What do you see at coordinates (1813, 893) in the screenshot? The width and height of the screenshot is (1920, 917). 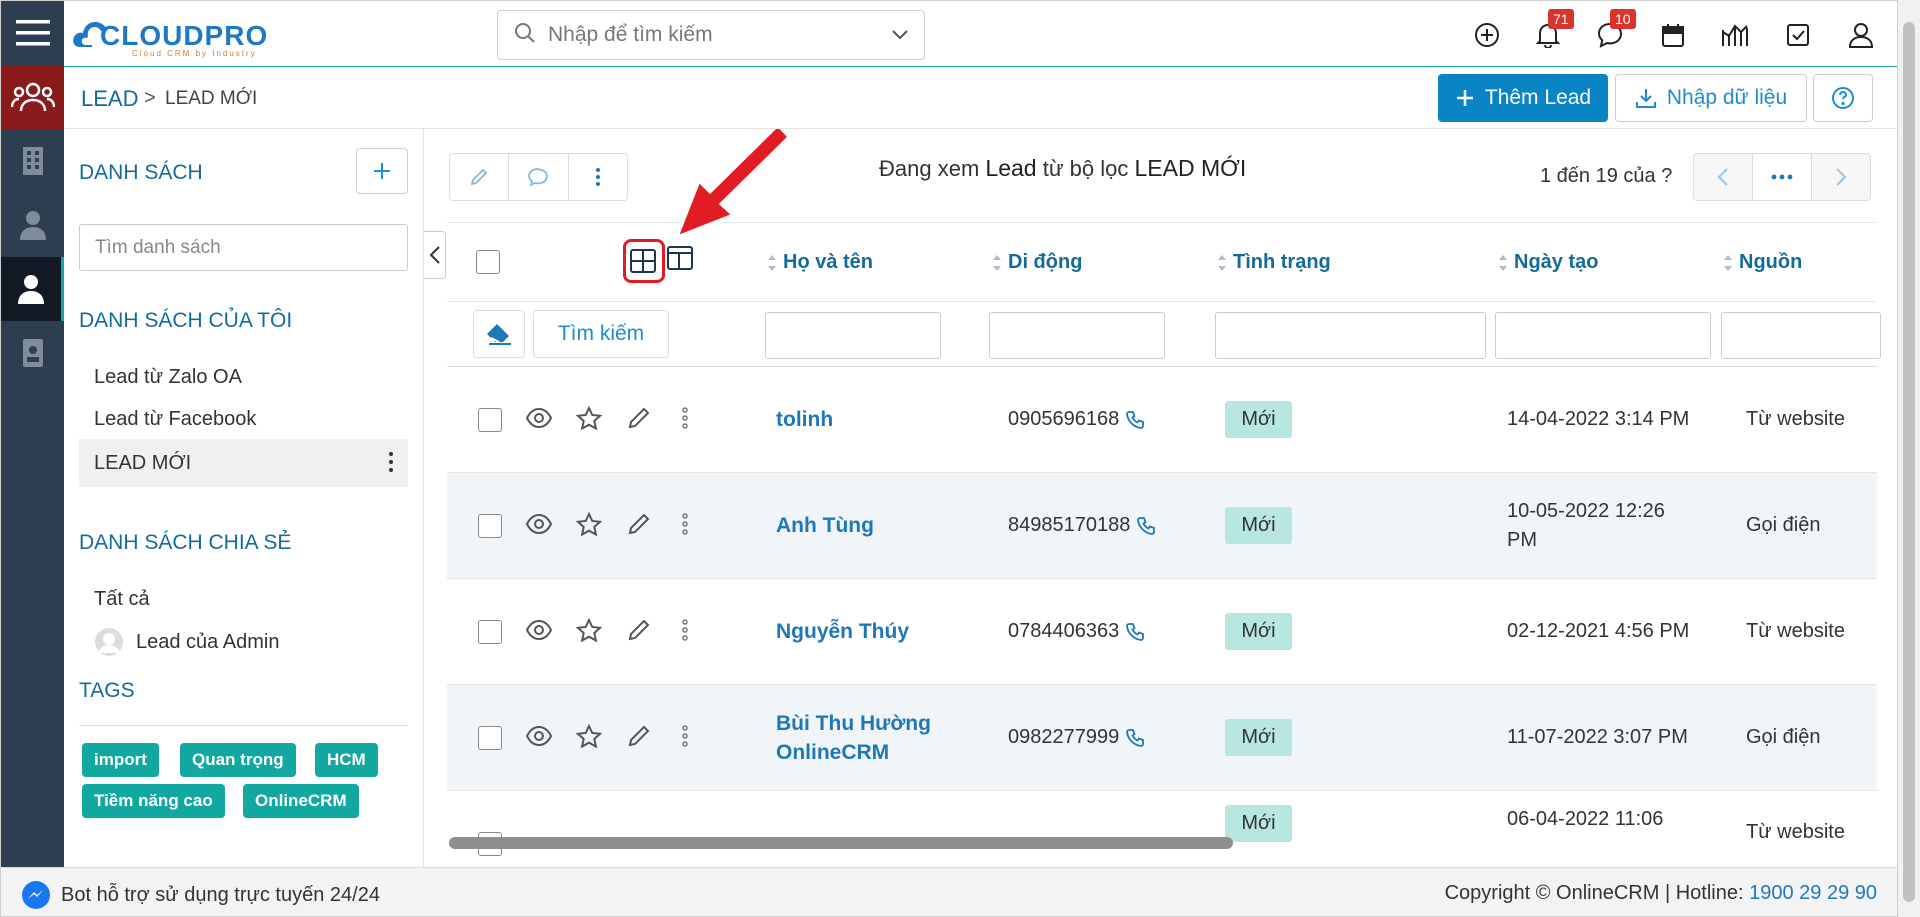 I see `hotline-link: 1900 29 29 90` at bounding box center [1813, 893].